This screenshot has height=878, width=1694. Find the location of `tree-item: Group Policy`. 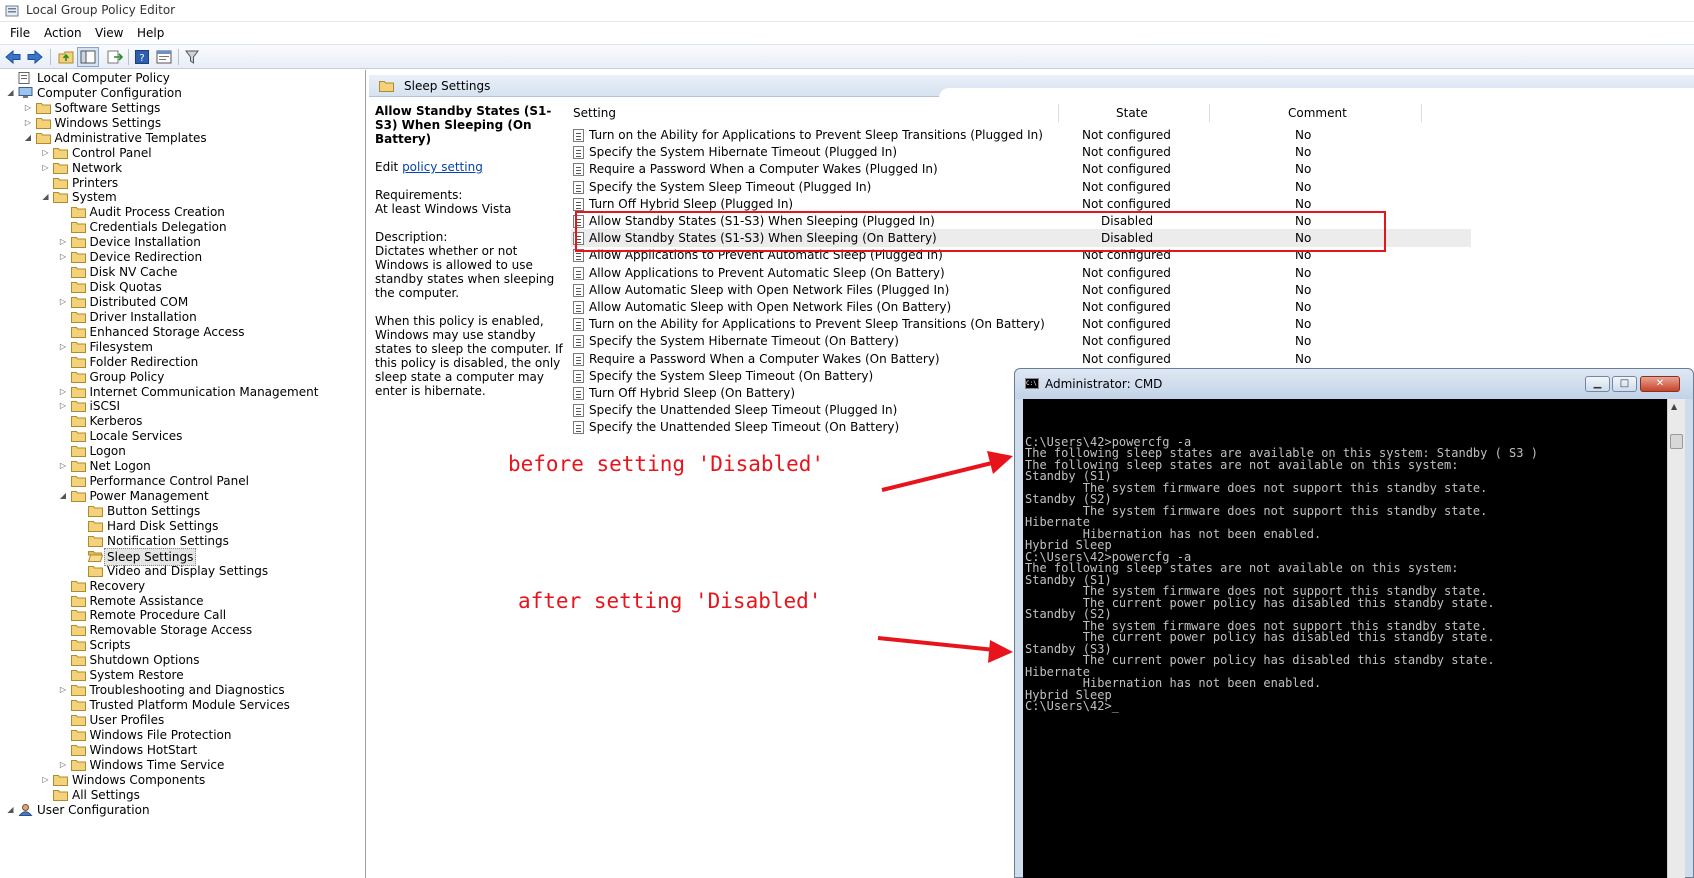

tree-item: Group Policy is located at coordinates (182, 377).